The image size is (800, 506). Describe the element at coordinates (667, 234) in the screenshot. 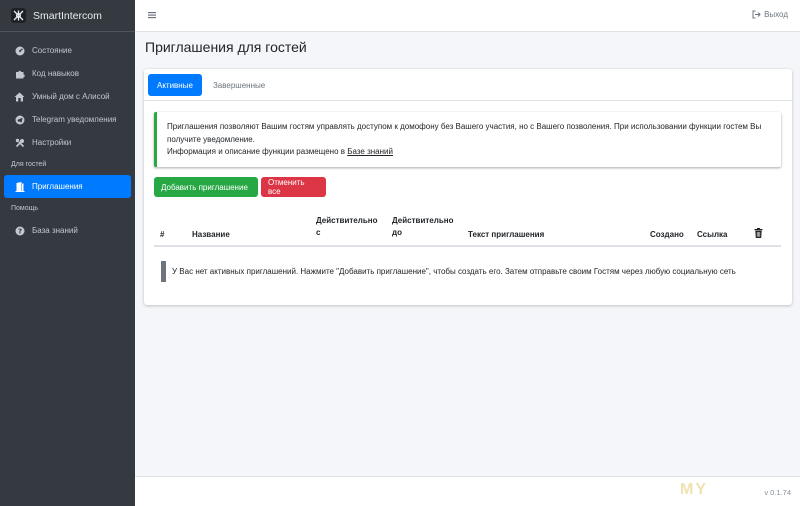

I see `column-header-created: Создано` at that location.